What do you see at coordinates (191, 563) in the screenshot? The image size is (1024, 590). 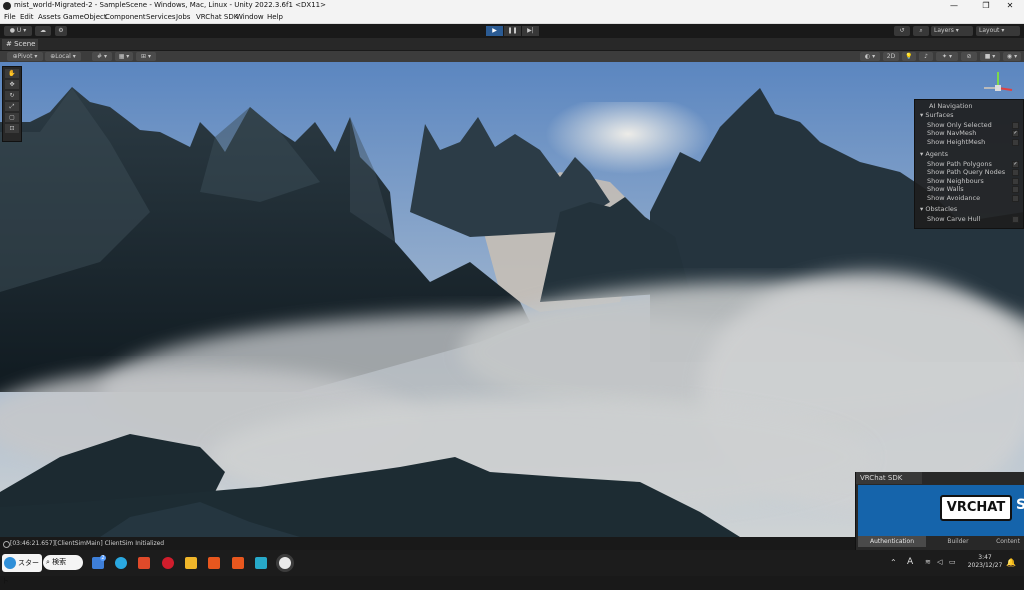 I see `file-explorer-icon` at bounding box center [191, 563].